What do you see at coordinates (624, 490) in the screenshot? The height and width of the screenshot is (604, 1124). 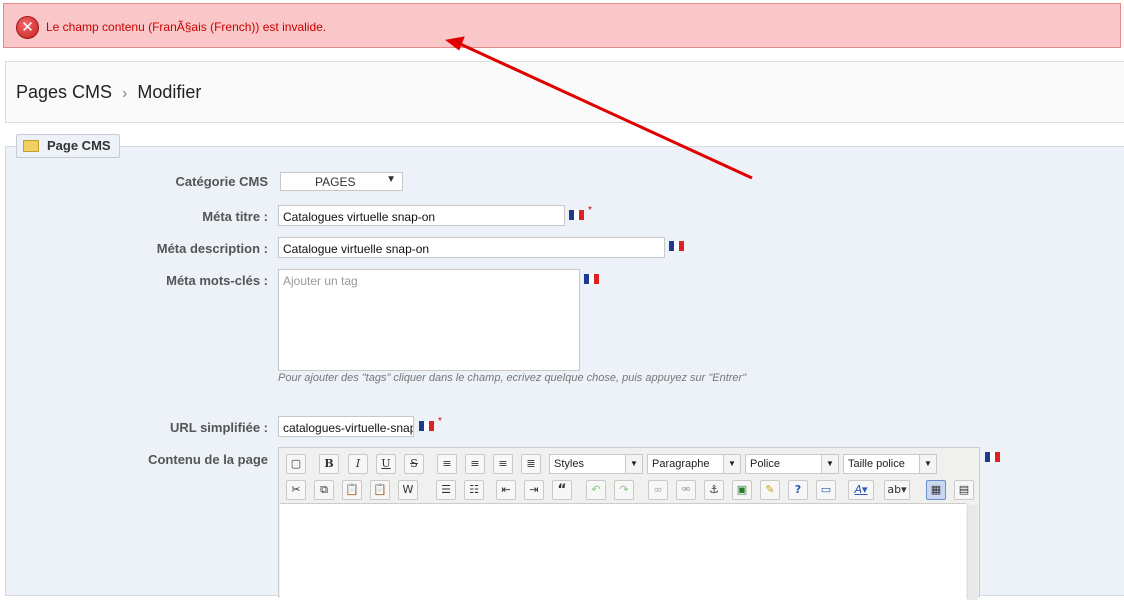 I see `redo-icon: ↷` at bounding box center [624, 490].